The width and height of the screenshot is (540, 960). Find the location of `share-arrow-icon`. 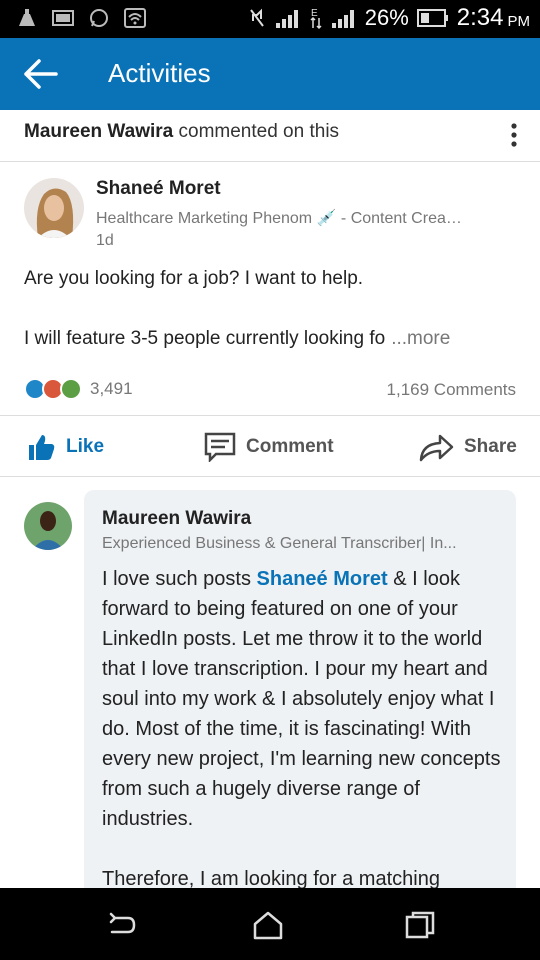

share-arrow-icon is located at coordinates (436, 448).